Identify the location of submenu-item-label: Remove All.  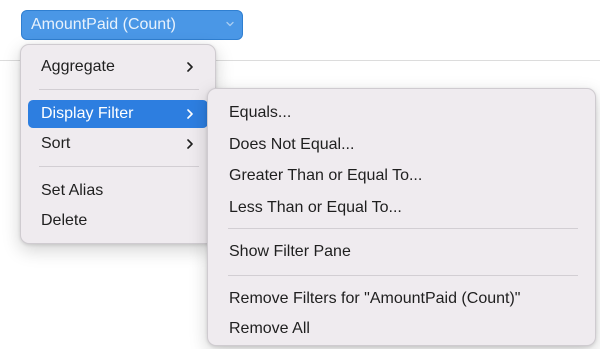
(269, 328).